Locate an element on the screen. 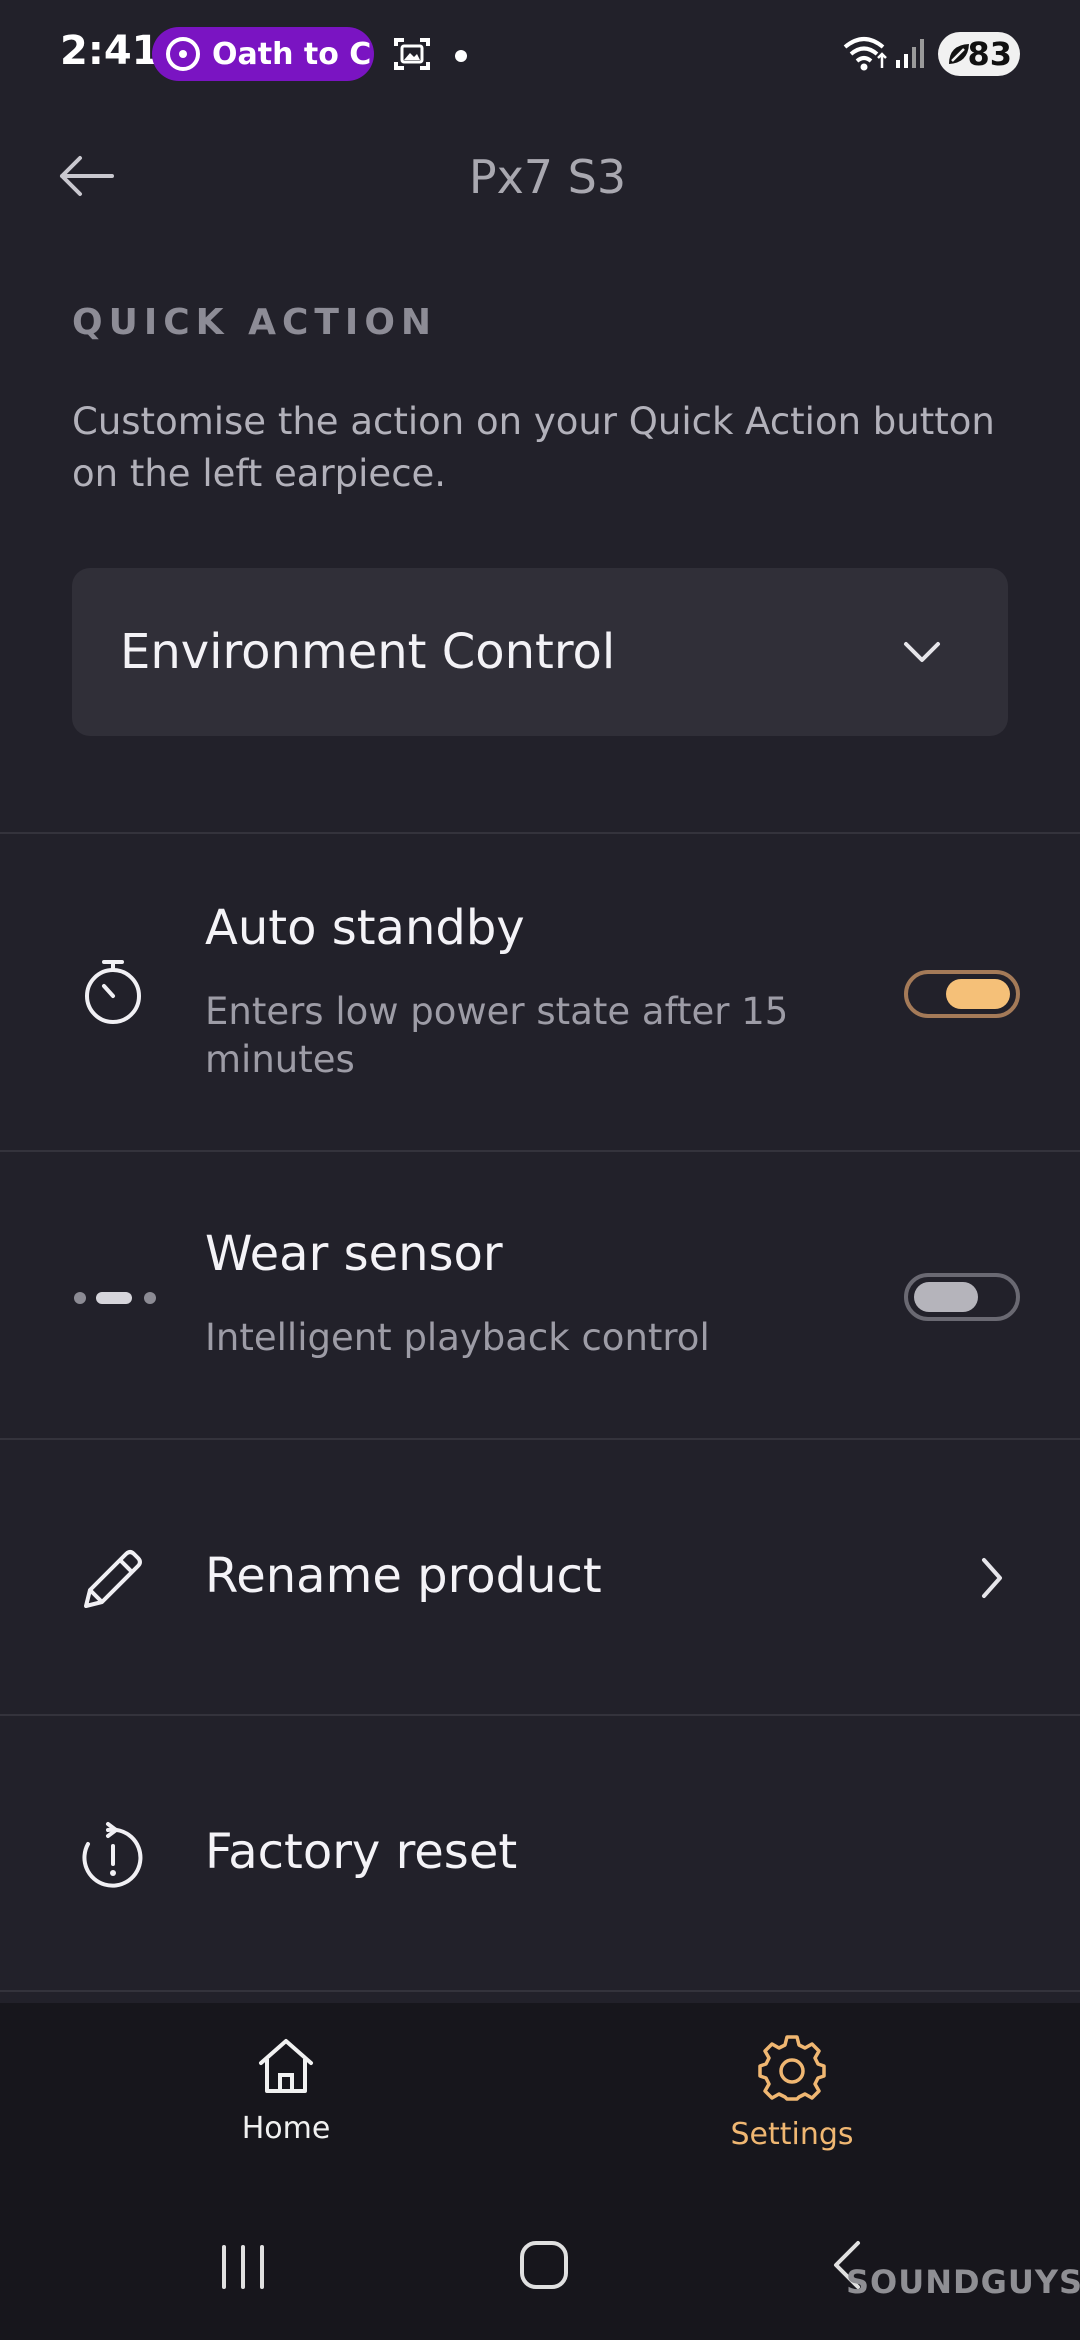  nav-settings: Settings is located at coordinates (792, 2093).